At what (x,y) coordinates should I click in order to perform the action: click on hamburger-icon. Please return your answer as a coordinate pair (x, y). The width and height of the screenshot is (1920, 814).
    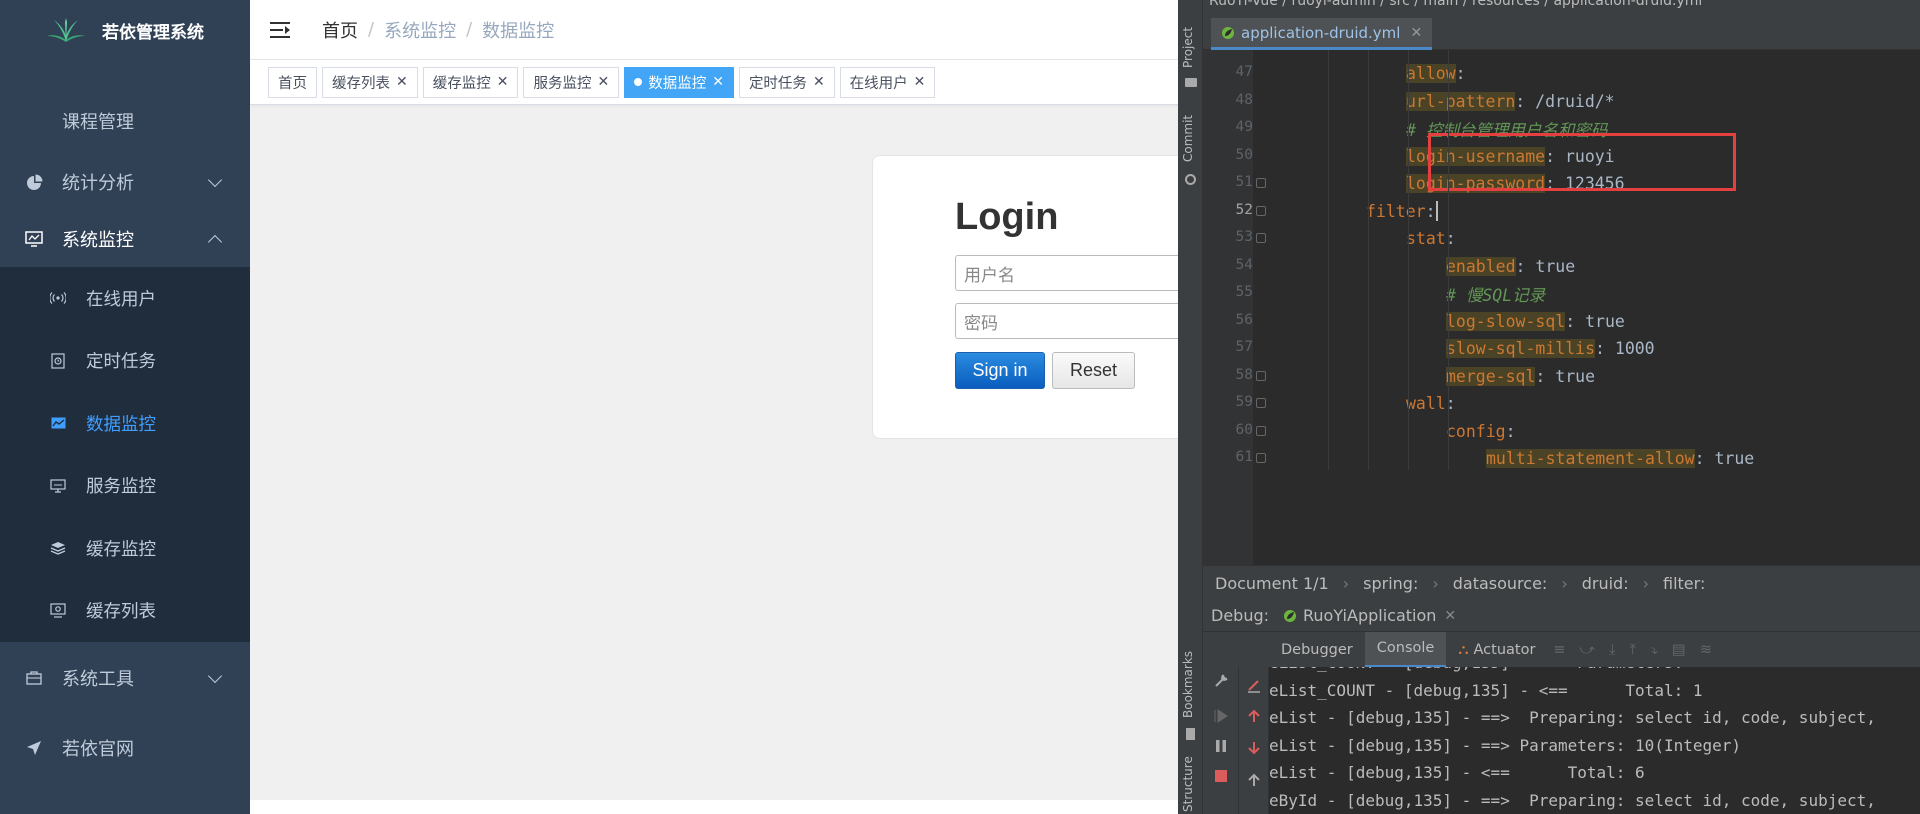
    Looking at the image, I should click on (281, 30).